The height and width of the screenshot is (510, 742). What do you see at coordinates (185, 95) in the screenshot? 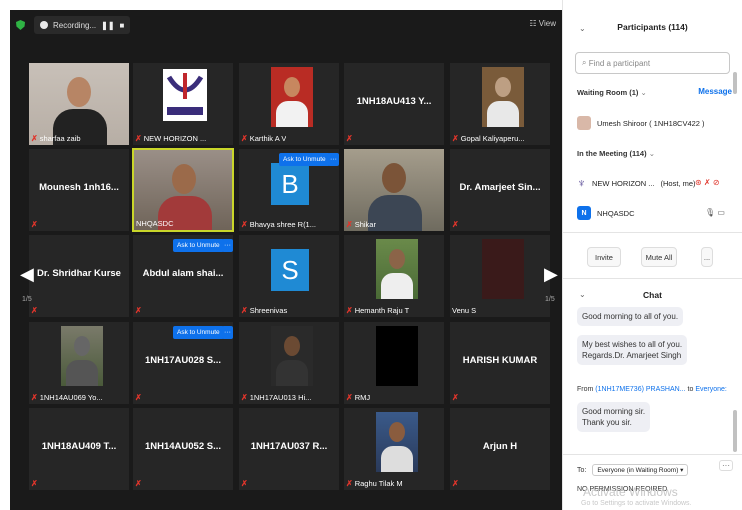
I see `org-logo` at bounding box center [185, 95].